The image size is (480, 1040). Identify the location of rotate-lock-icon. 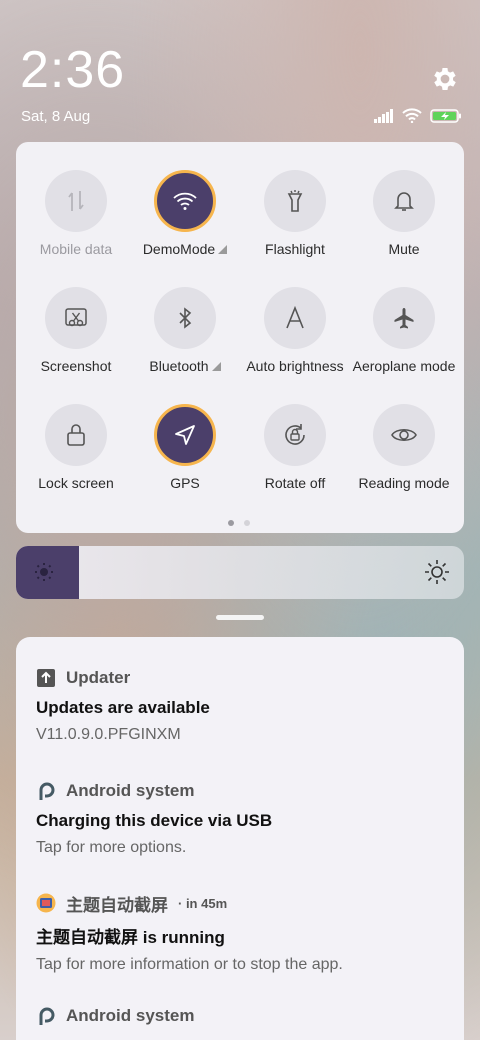
(295, 435).